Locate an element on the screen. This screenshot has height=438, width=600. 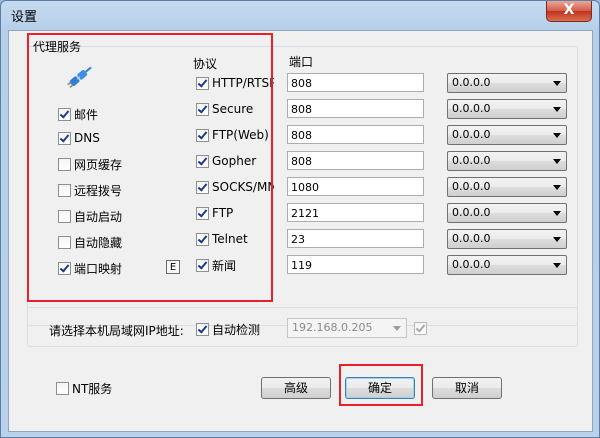
nt-service-label: NT服务 is located at coordinates (92, 388).